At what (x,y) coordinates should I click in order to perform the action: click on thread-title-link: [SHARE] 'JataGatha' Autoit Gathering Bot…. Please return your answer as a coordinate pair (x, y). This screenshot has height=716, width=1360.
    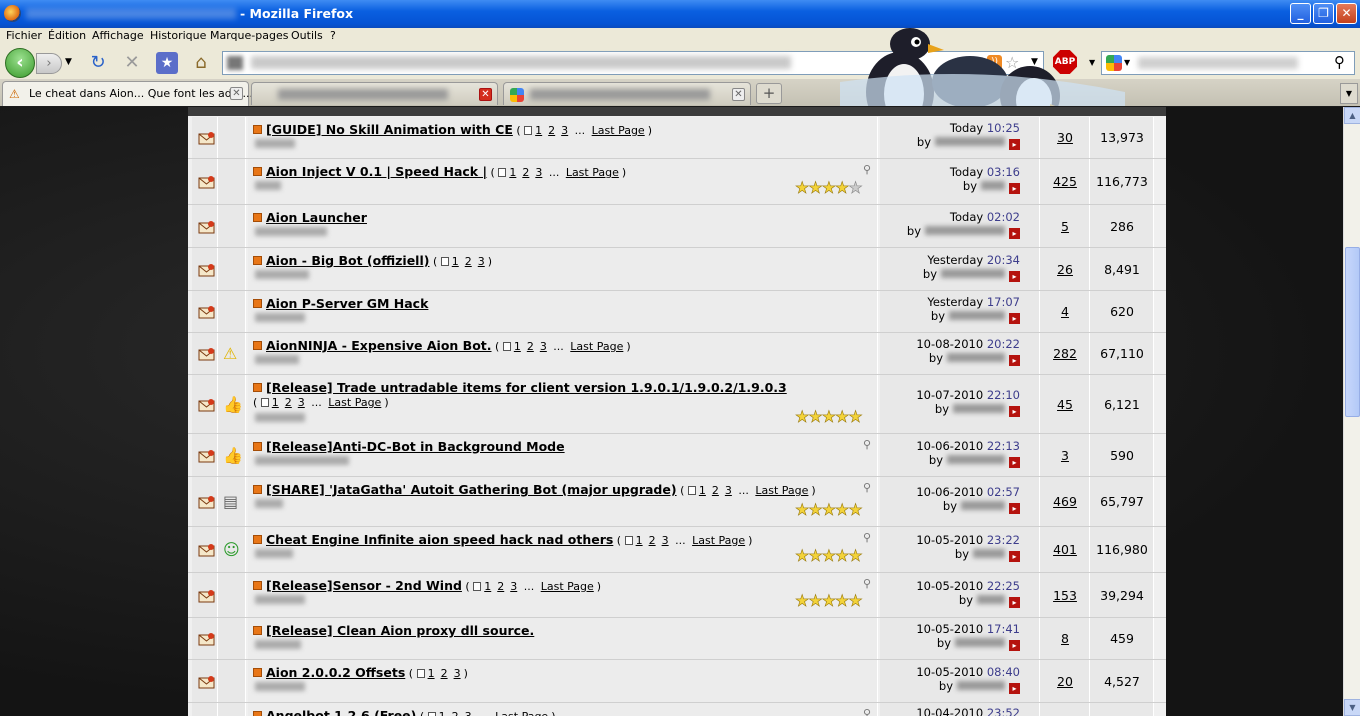
    Looking at the image, I should click on (471, 489).